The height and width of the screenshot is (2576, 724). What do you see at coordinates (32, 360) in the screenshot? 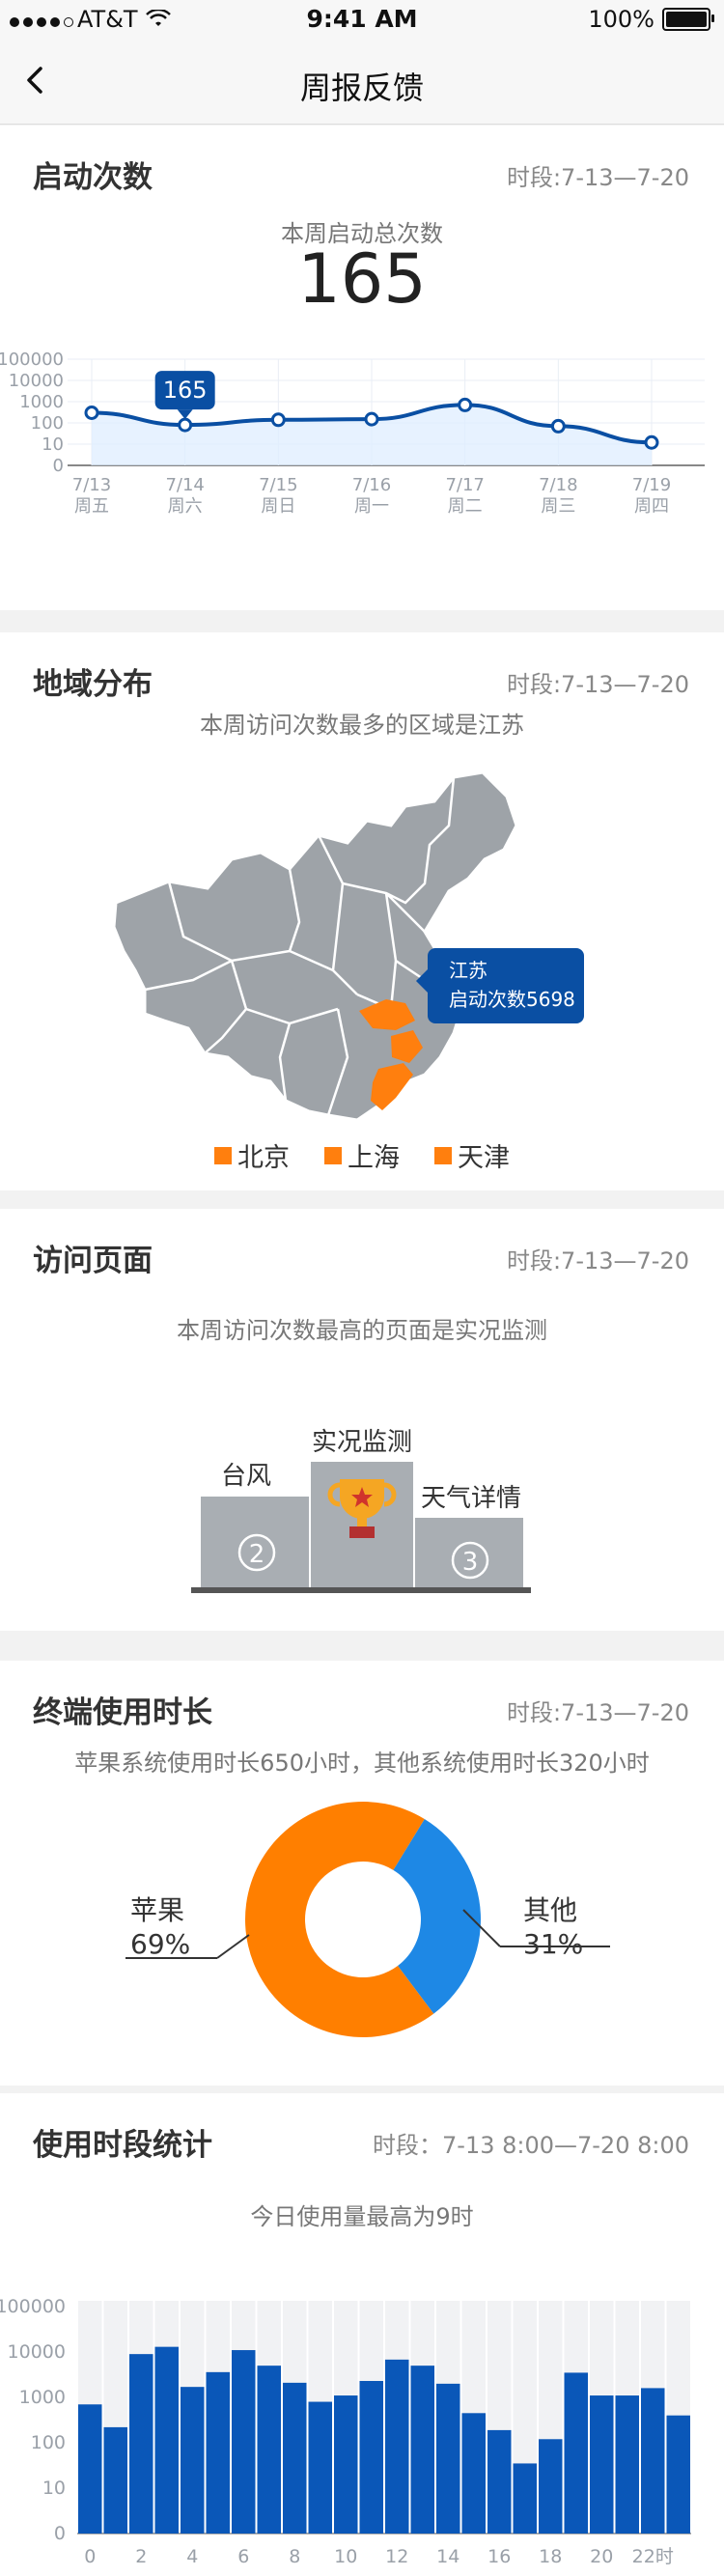
I see `y-tick-label: 100000` at bounding box center [32, 360].